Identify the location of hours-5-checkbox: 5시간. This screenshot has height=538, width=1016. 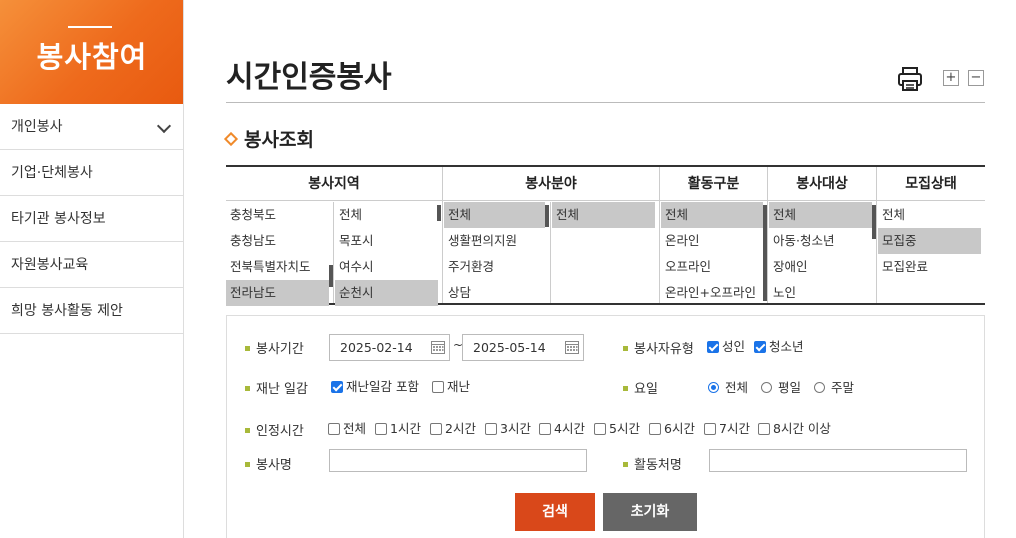
(617, 429).